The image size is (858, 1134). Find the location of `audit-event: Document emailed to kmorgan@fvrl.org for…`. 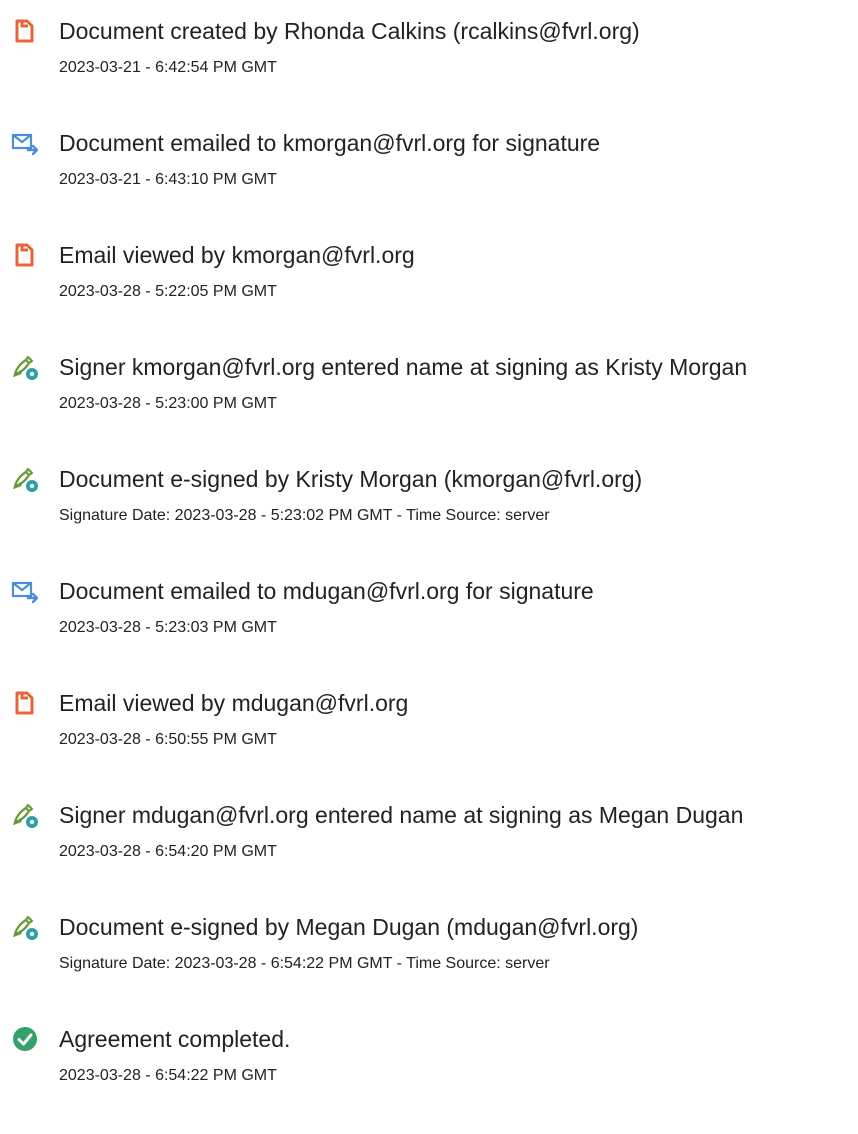

audit-event: Document emailed to kmorgan@fvrl.org for… is located at coordinates (429, 183).